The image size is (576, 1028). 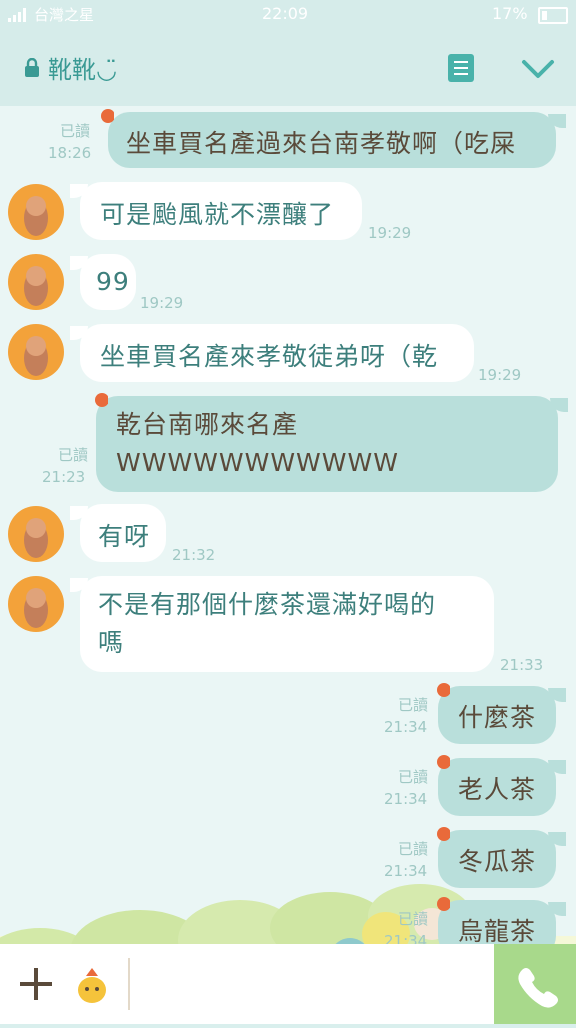 I want to click on incoming-message: 可是颱風就不漂釀了, so click(x=216, y=211).